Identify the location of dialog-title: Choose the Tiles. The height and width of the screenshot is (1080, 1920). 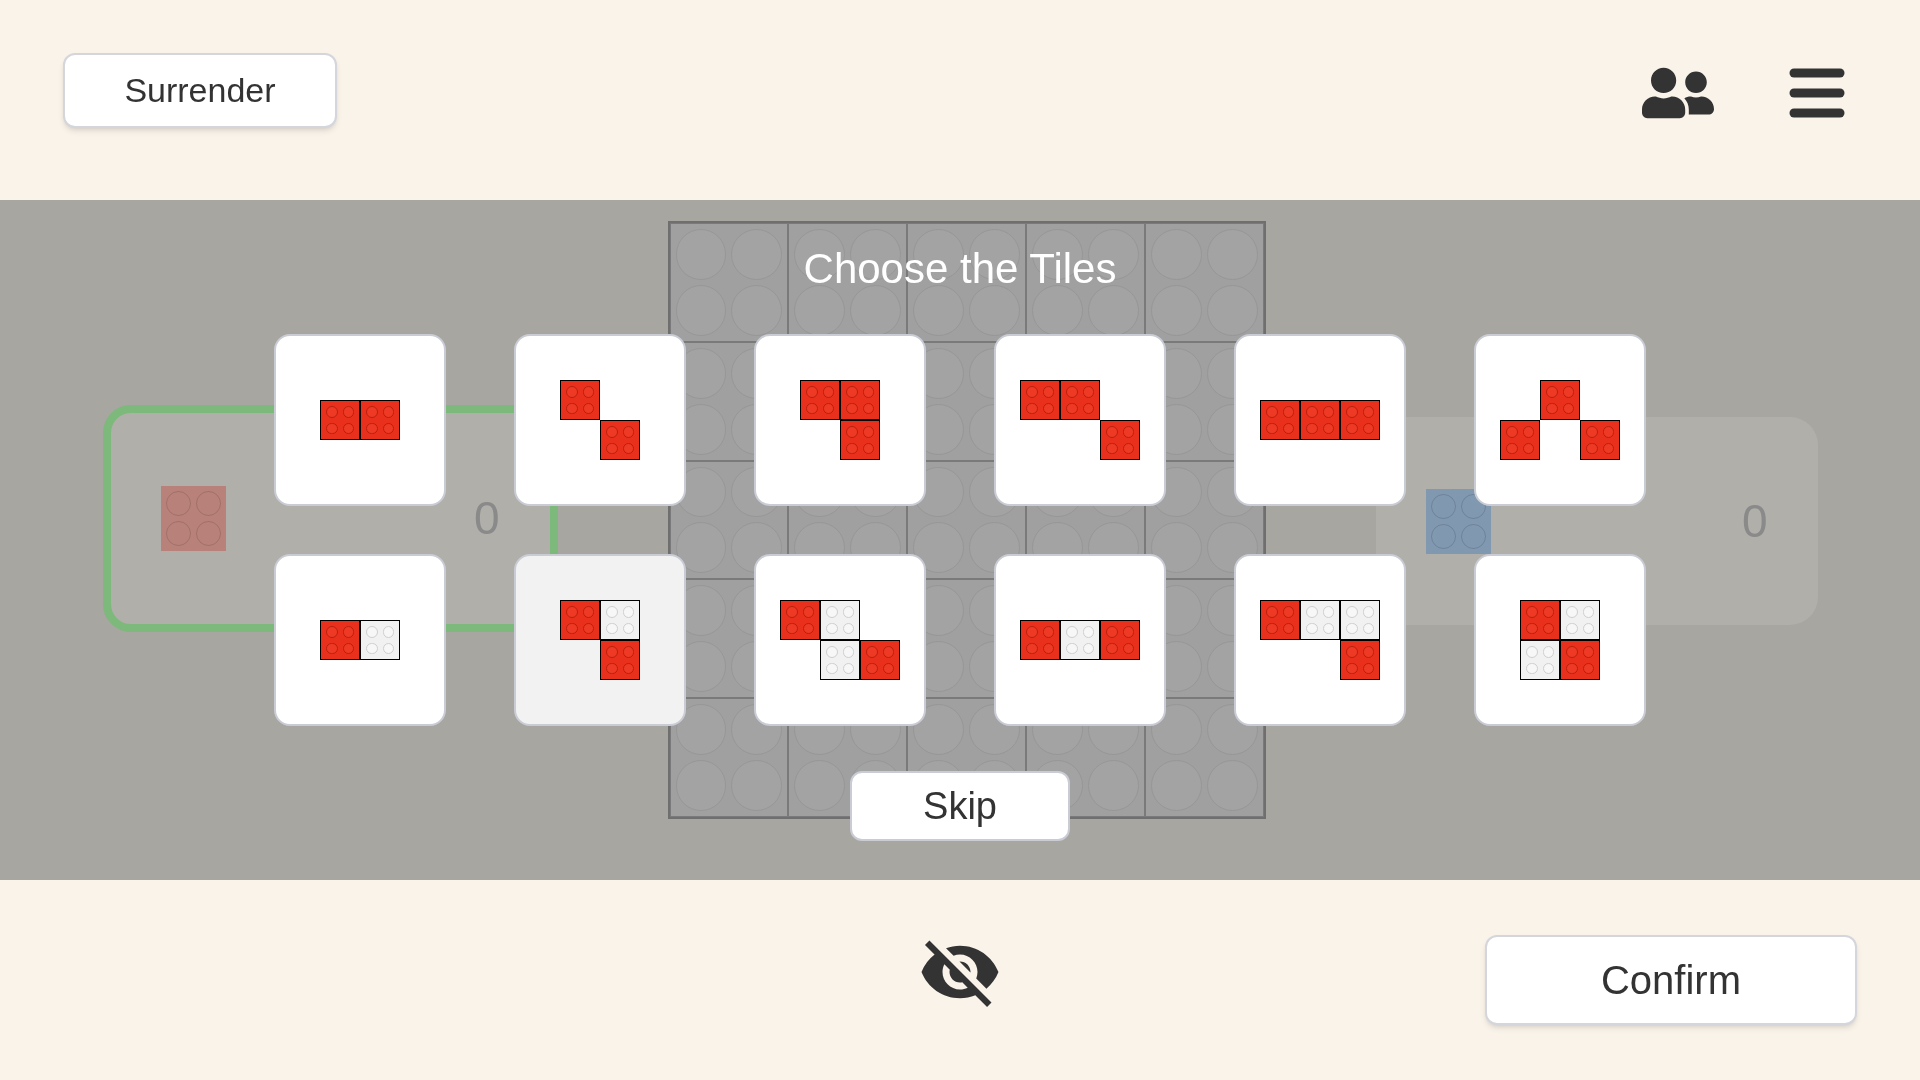
(960, 269).